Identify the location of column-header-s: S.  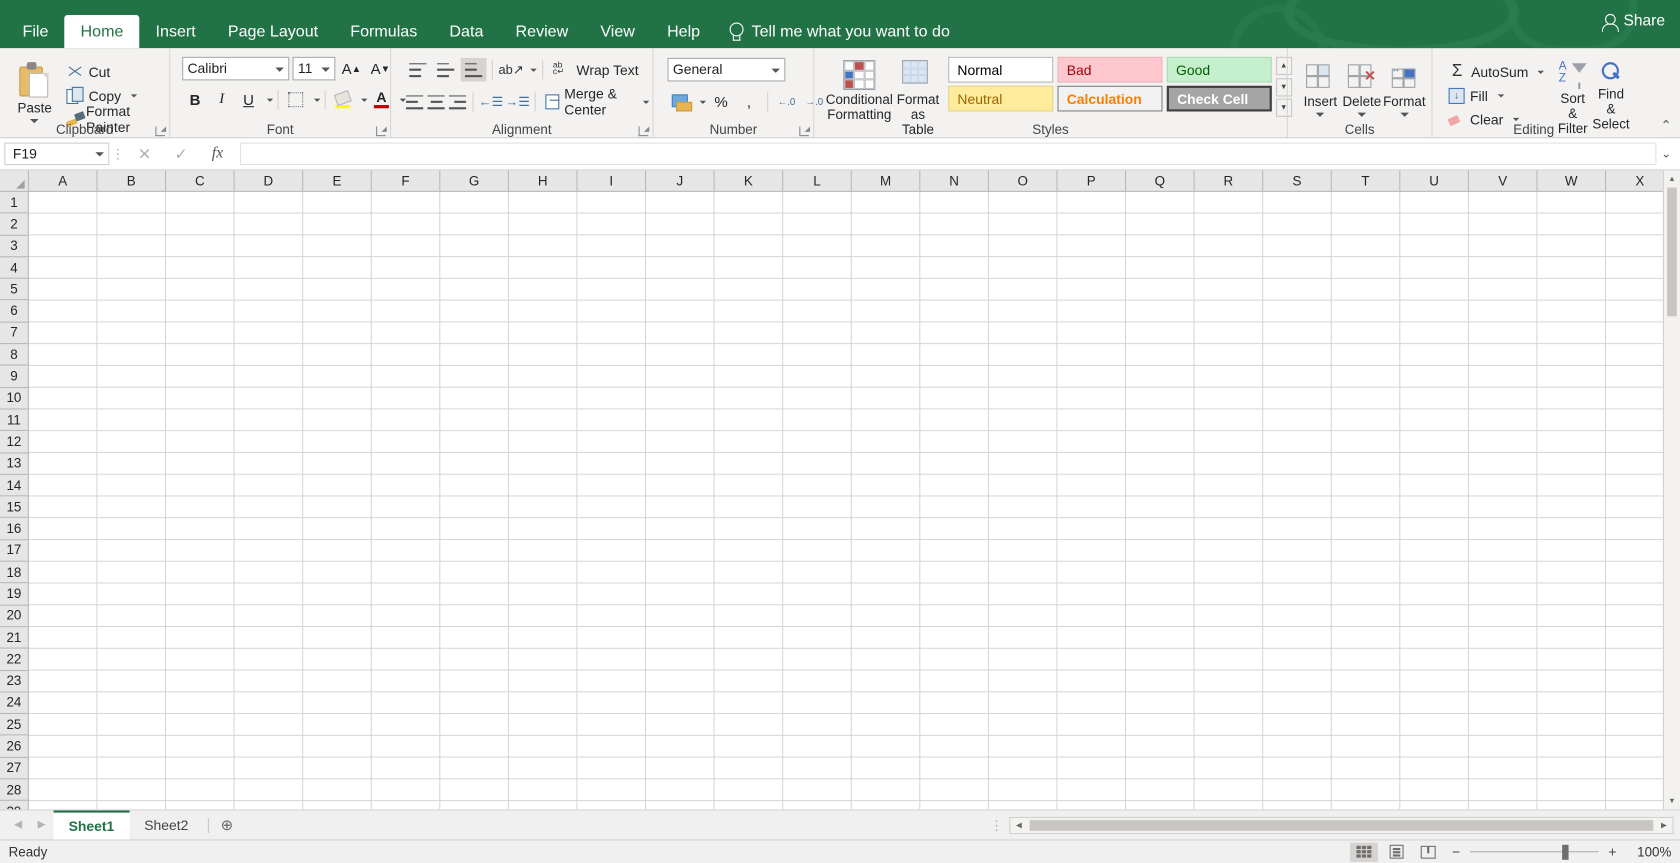
(1297, 181).